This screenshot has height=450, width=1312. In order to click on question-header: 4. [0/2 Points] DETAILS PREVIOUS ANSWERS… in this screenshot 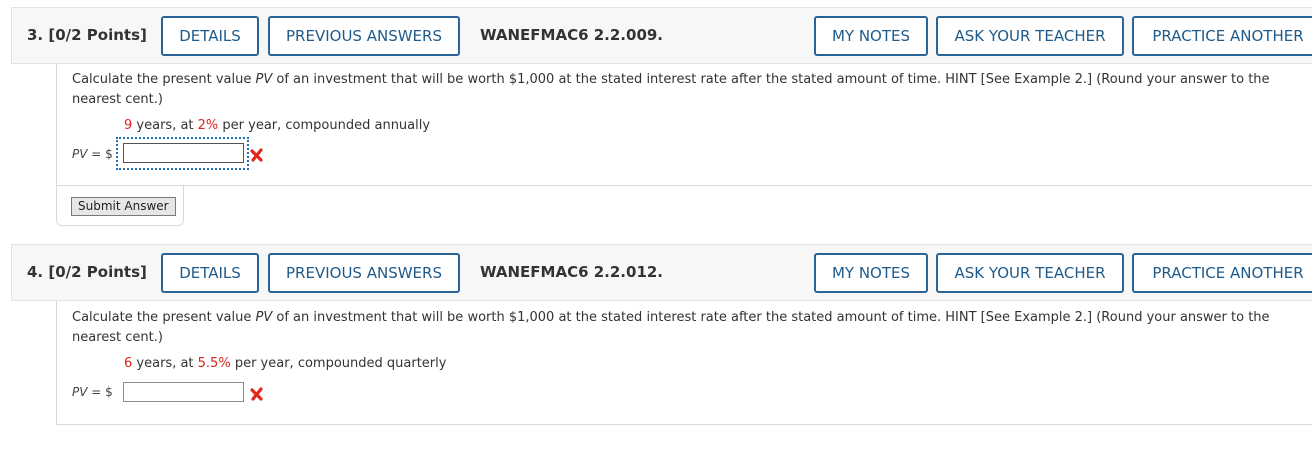, I will do `click(661, 272)`.